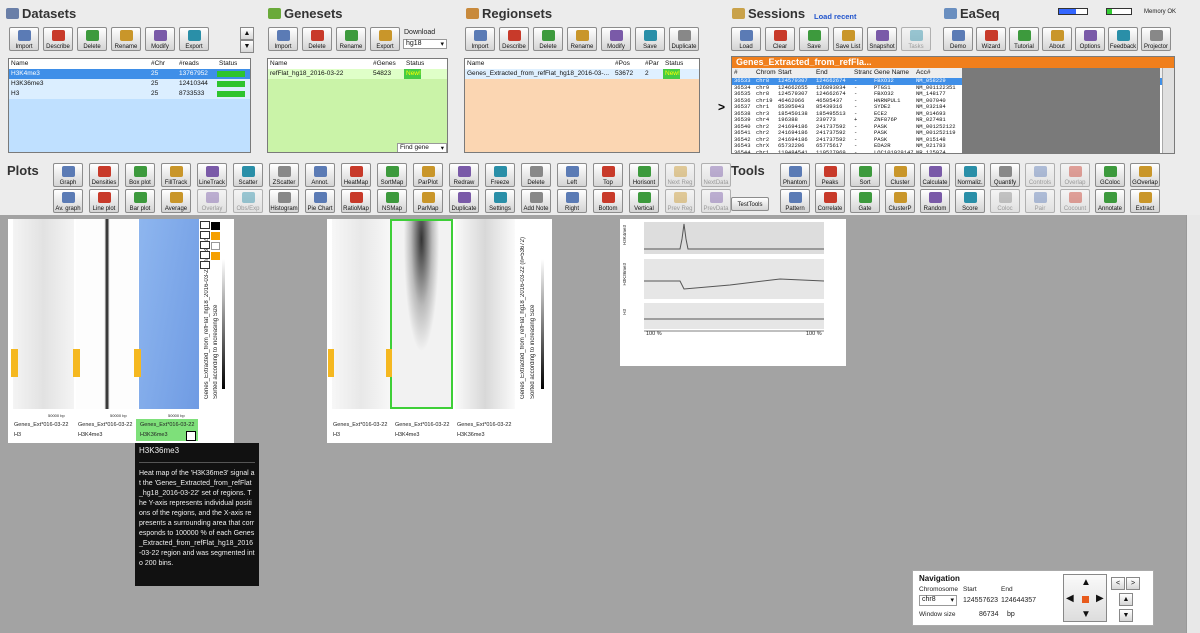  I want to click on window-size-value: 86734, so click(988, 614).